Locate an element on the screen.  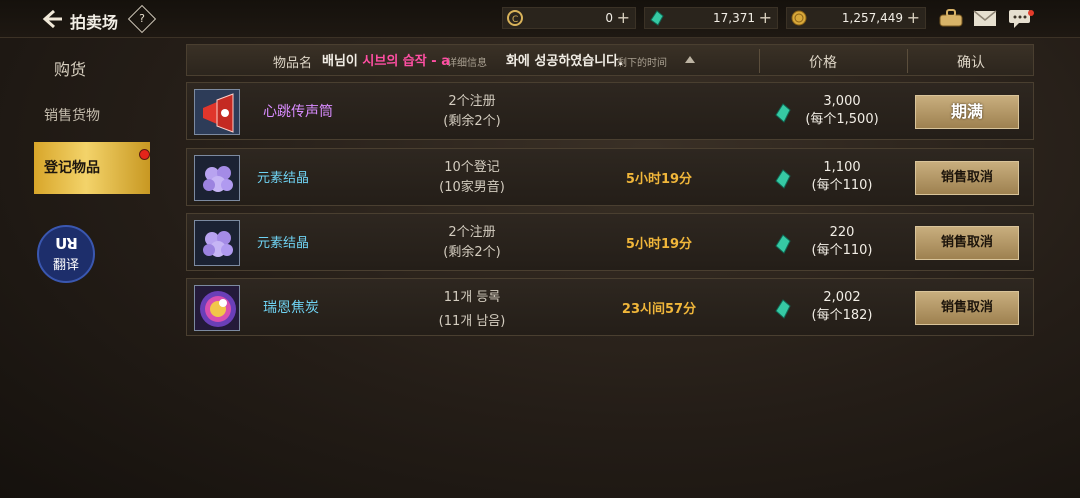
currency-coin-c: C 0 + is located at coordinates (569, 18).